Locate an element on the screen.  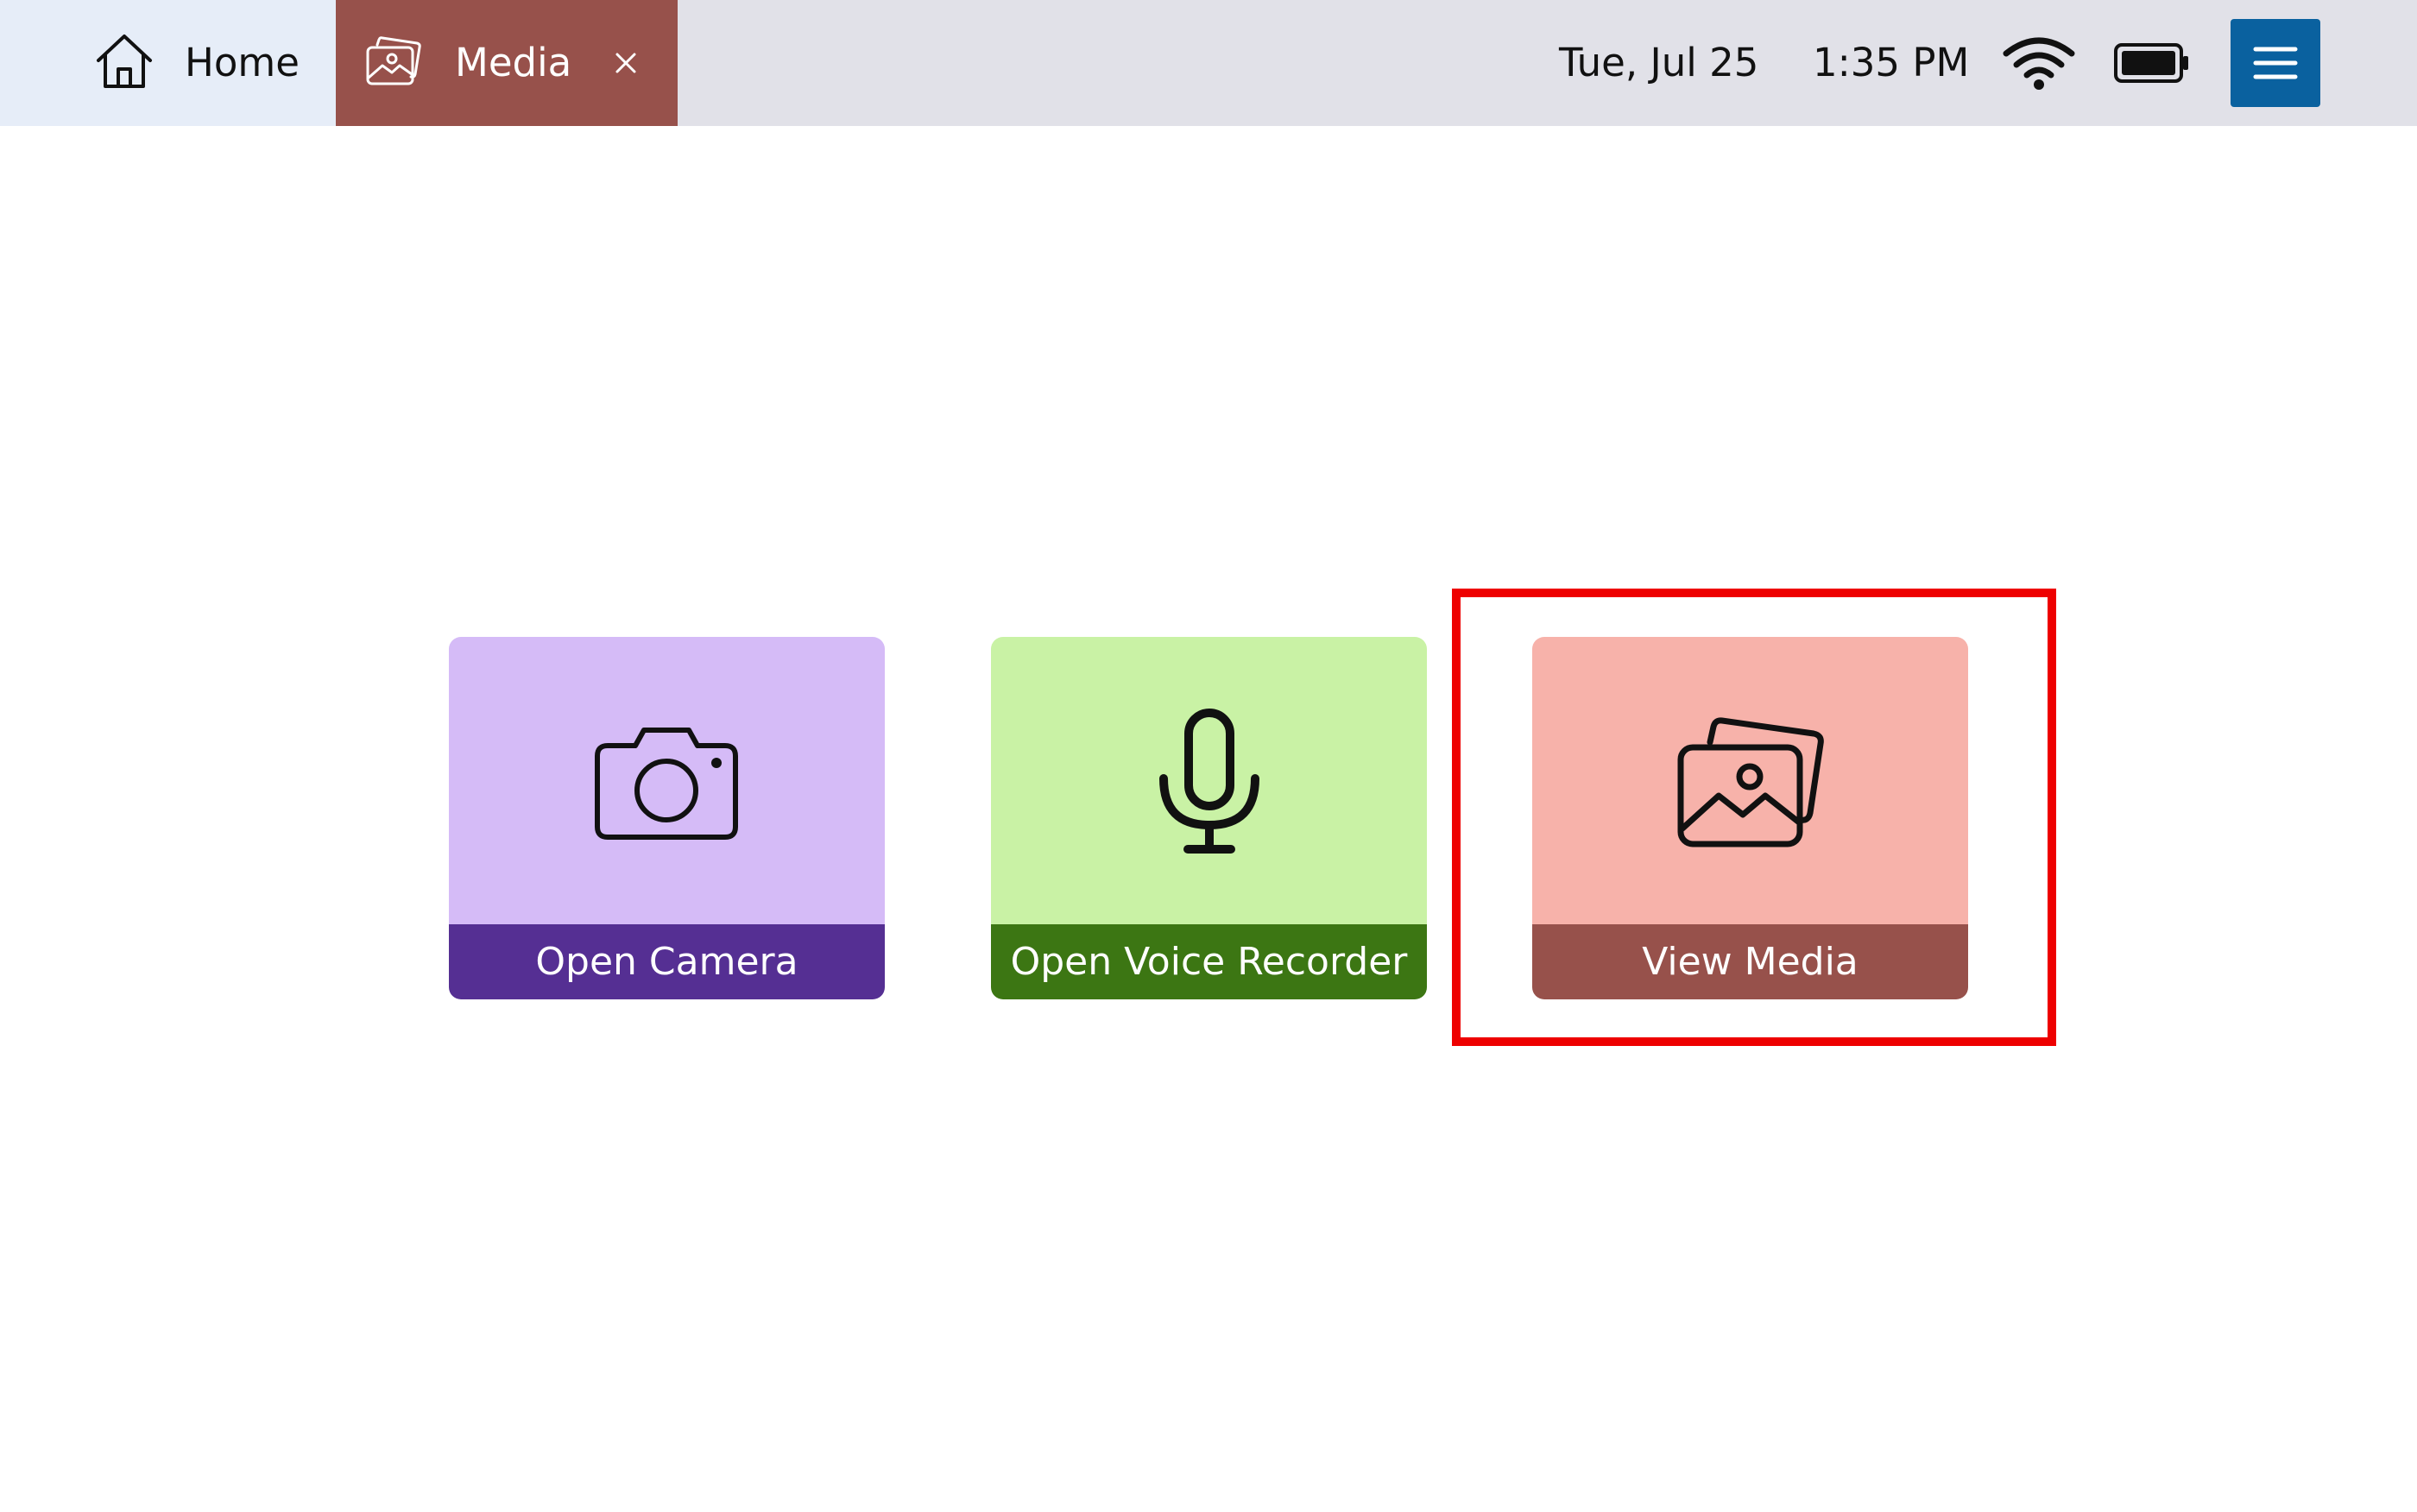
wifi-icon is located at coordinates (2039, 64).